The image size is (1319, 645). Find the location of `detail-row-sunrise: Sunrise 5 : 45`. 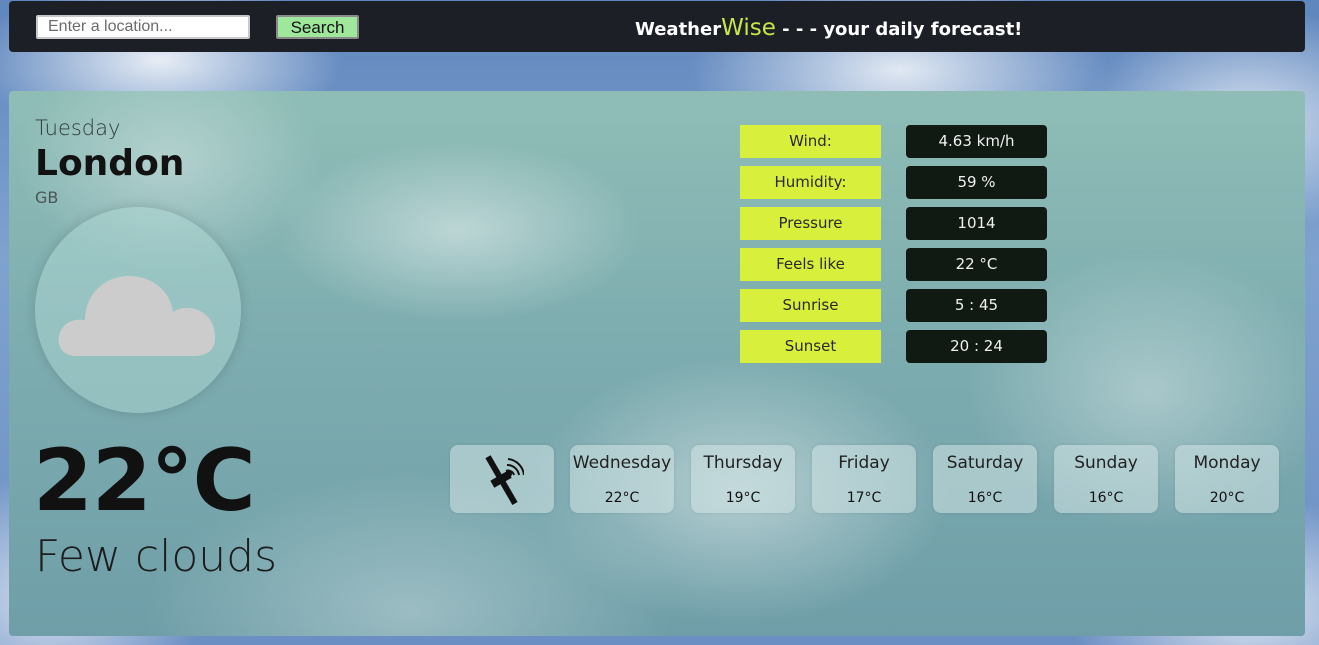

detail-row-sunrise: Sunrise 5 : 45 is located at coordinates (893, 305).